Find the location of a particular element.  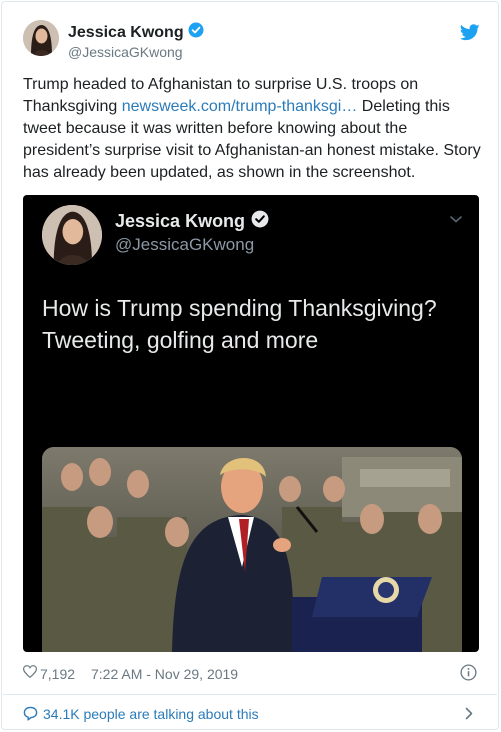

author-name-row: Jessica Kwong is located at coordinates (136, 32).